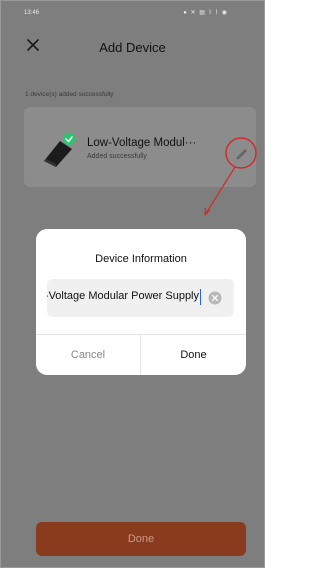 This screenshot has width=320, height=568. I want to click on page-title: Add Device, so click(132, 47).